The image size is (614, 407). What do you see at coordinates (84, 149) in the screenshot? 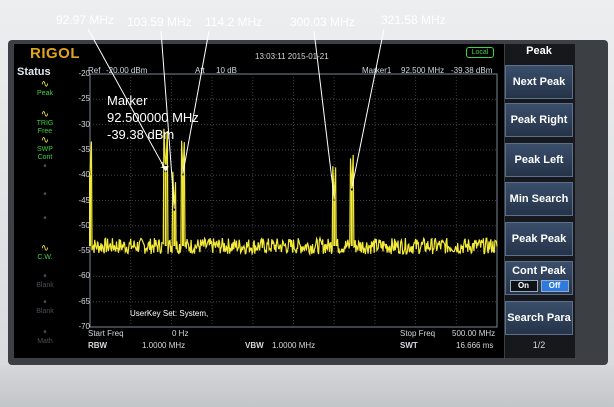
I see `y-tick-label: -35` at bounding box center [84, 149].